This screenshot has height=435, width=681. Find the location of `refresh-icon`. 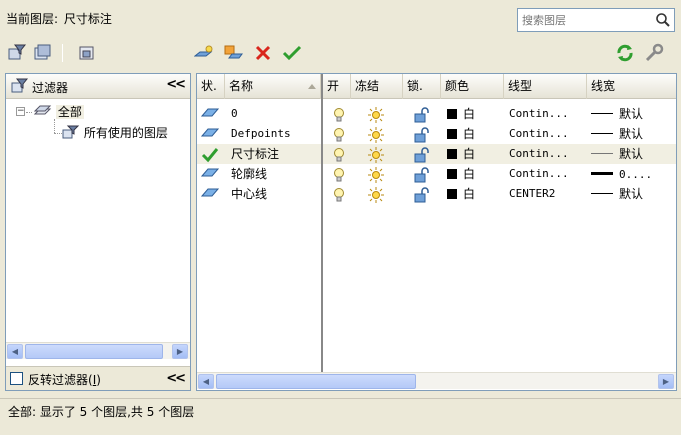

refresh-icon is located at coordinates (625, 53).